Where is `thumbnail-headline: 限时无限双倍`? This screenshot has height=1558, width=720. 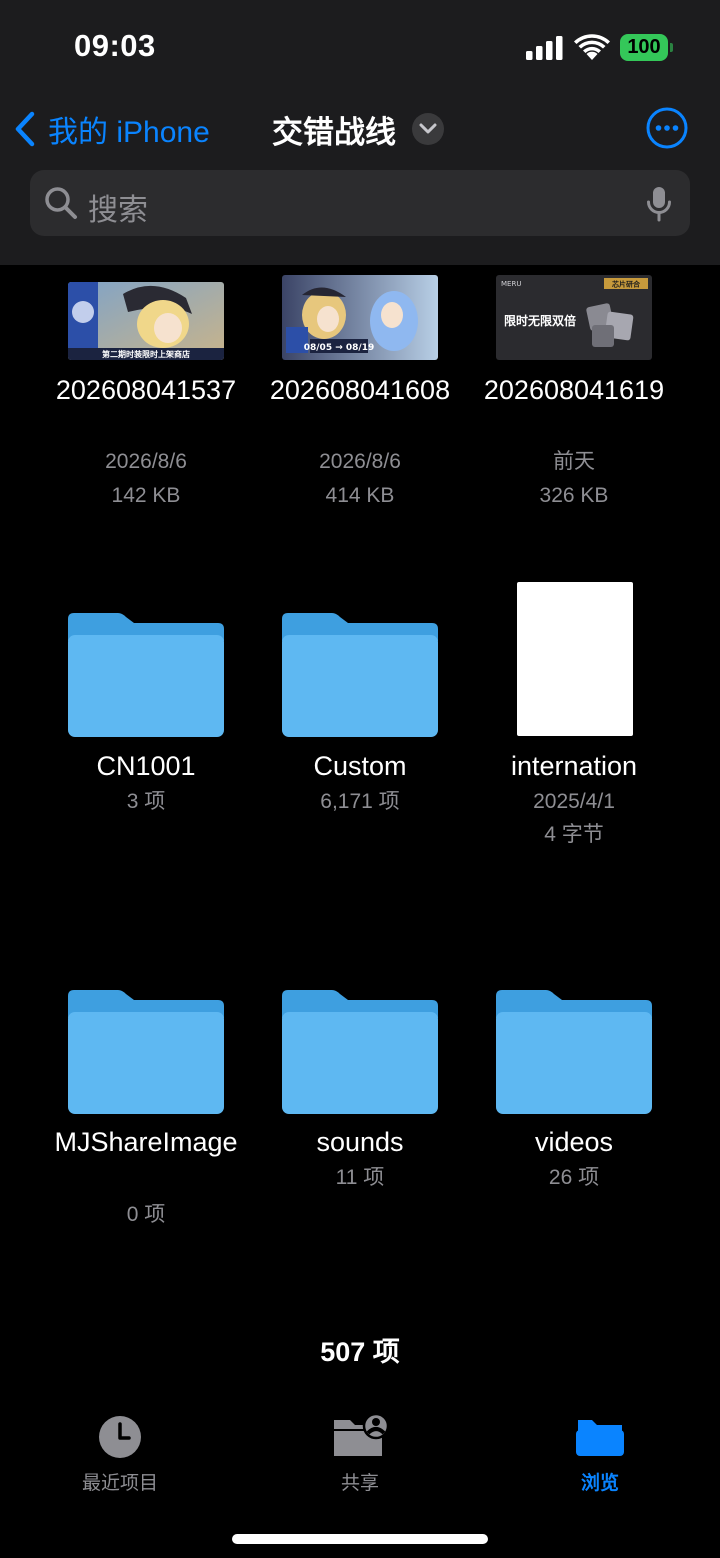
thumbnail-headline: 限时无限双倍 is located at coordinates (540, 320).